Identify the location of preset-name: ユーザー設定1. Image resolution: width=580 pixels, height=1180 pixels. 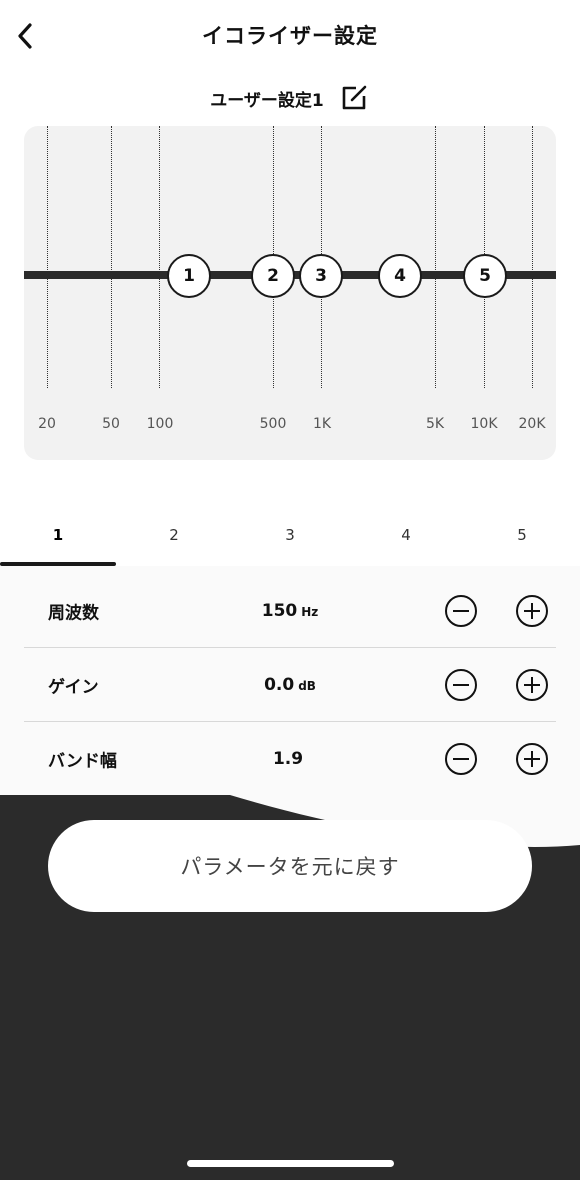
(267, 100).